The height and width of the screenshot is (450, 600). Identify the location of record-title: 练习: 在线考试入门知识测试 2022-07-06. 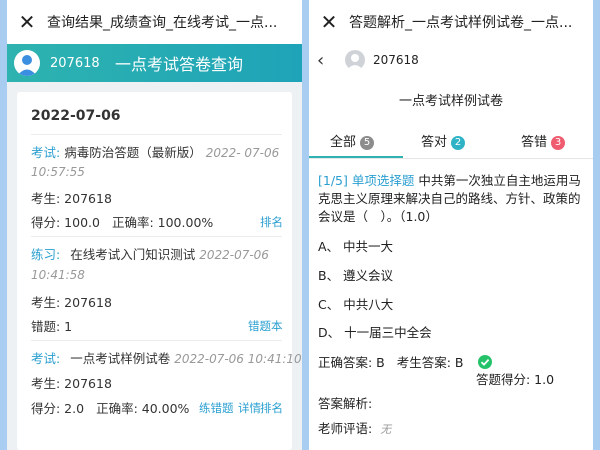
(150, 253).